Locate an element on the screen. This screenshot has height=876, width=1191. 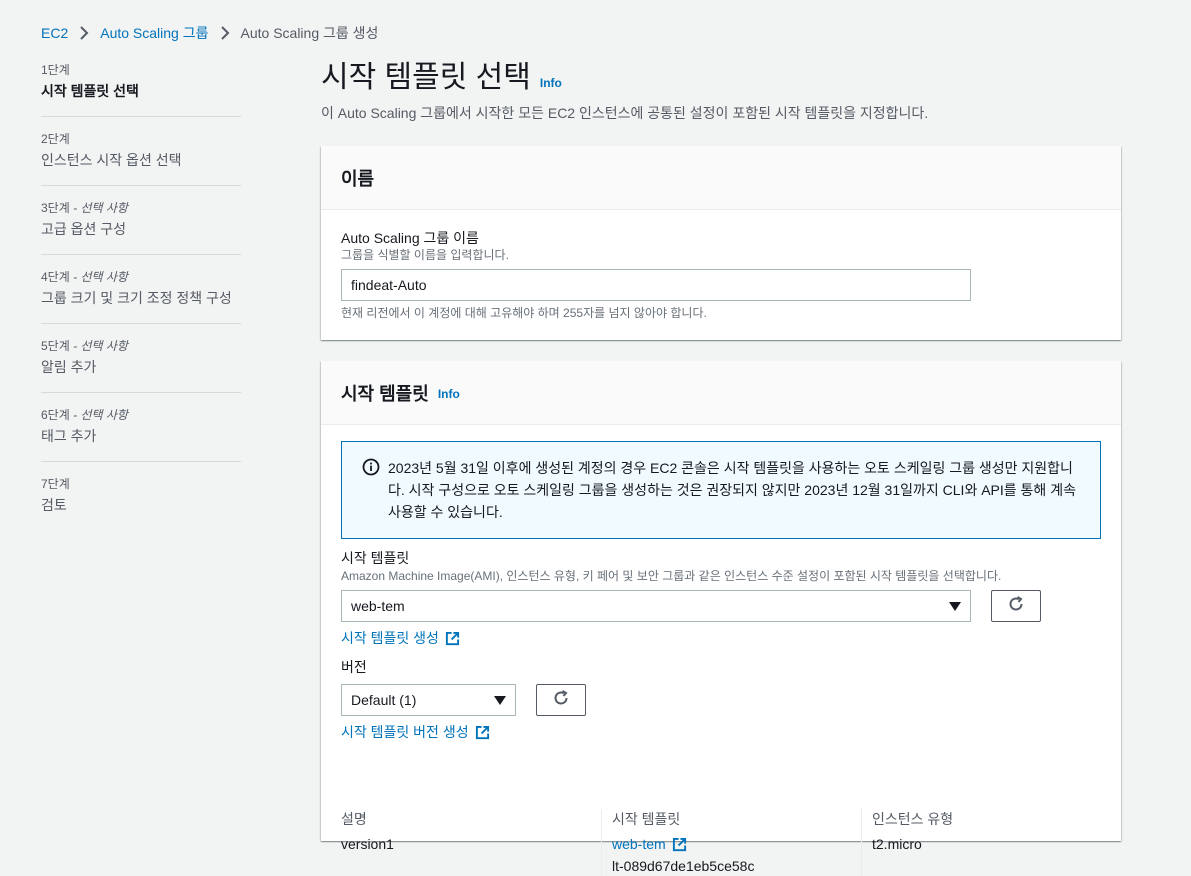
version-label: 버전 is located at coordinates (354, 667).